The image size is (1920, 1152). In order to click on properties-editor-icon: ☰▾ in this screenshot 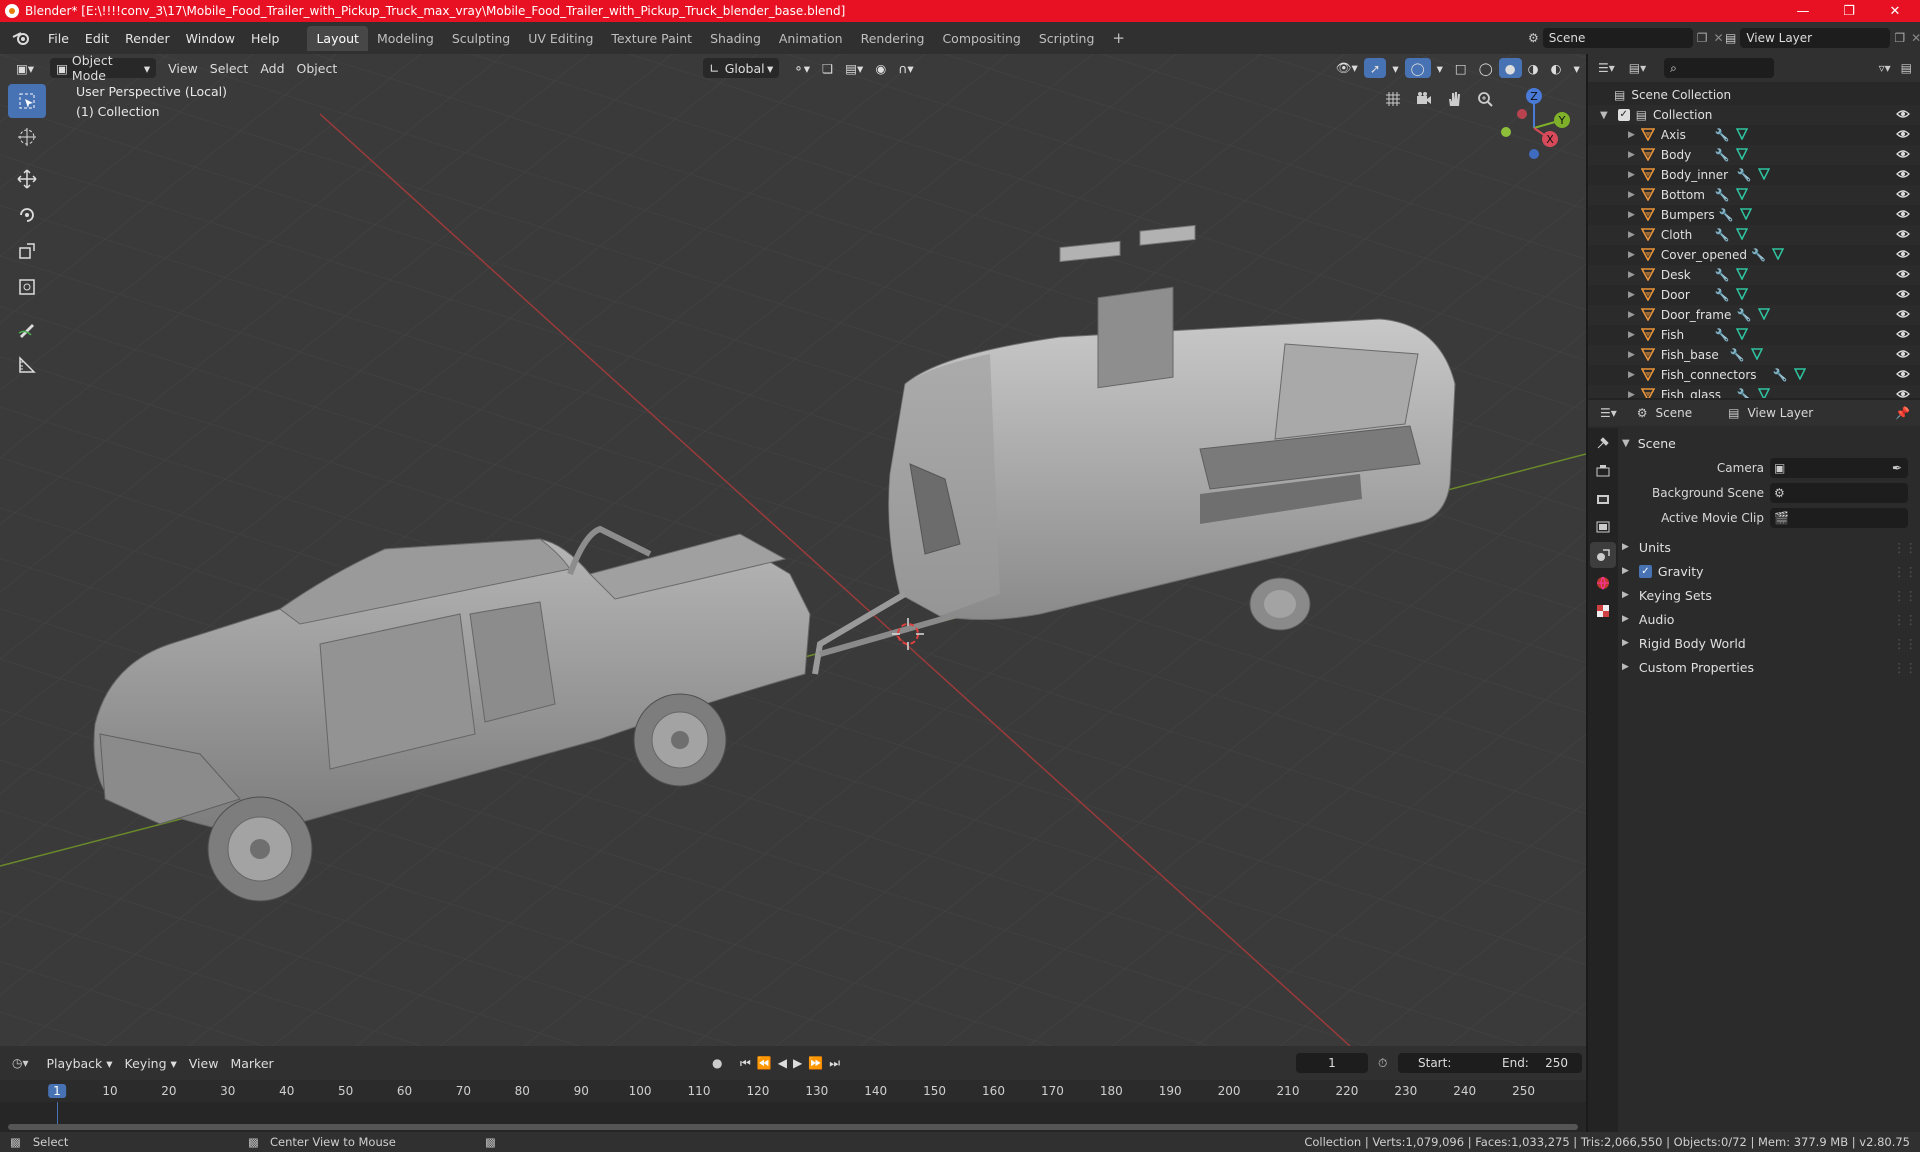, I will do `click(1608, 413)`.